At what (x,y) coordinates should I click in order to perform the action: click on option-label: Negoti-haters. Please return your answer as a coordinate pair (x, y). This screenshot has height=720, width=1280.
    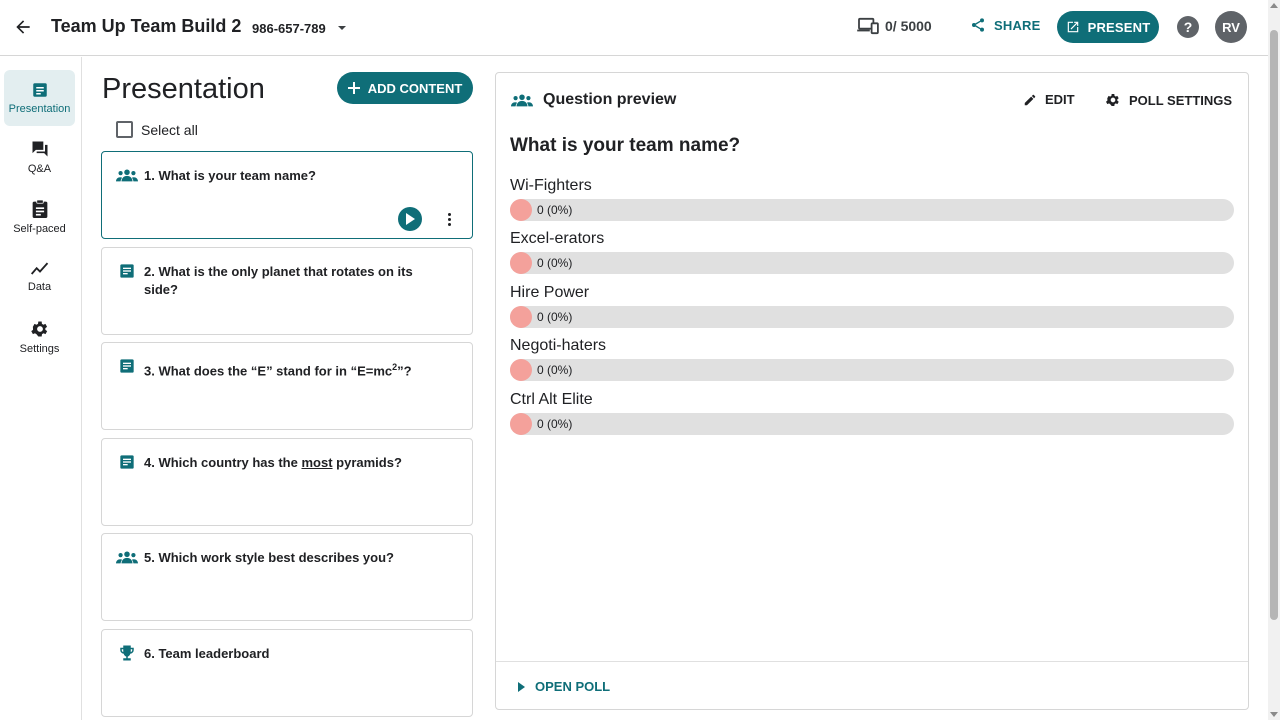
    Looking at the image, I should click on (558, 345).